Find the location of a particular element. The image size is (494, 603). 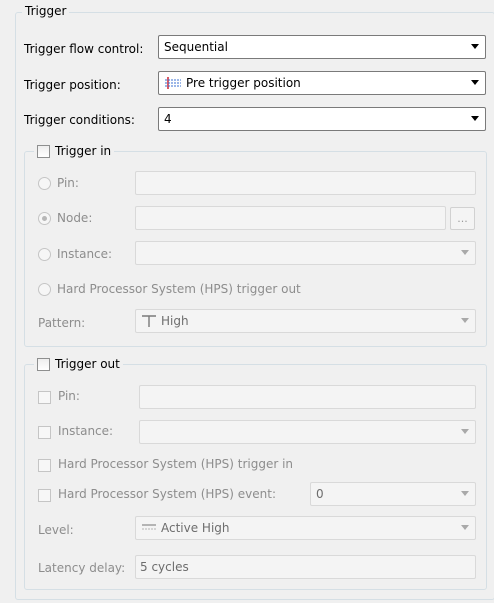

instance-label: Instance: is located at coordinates (85, 254).